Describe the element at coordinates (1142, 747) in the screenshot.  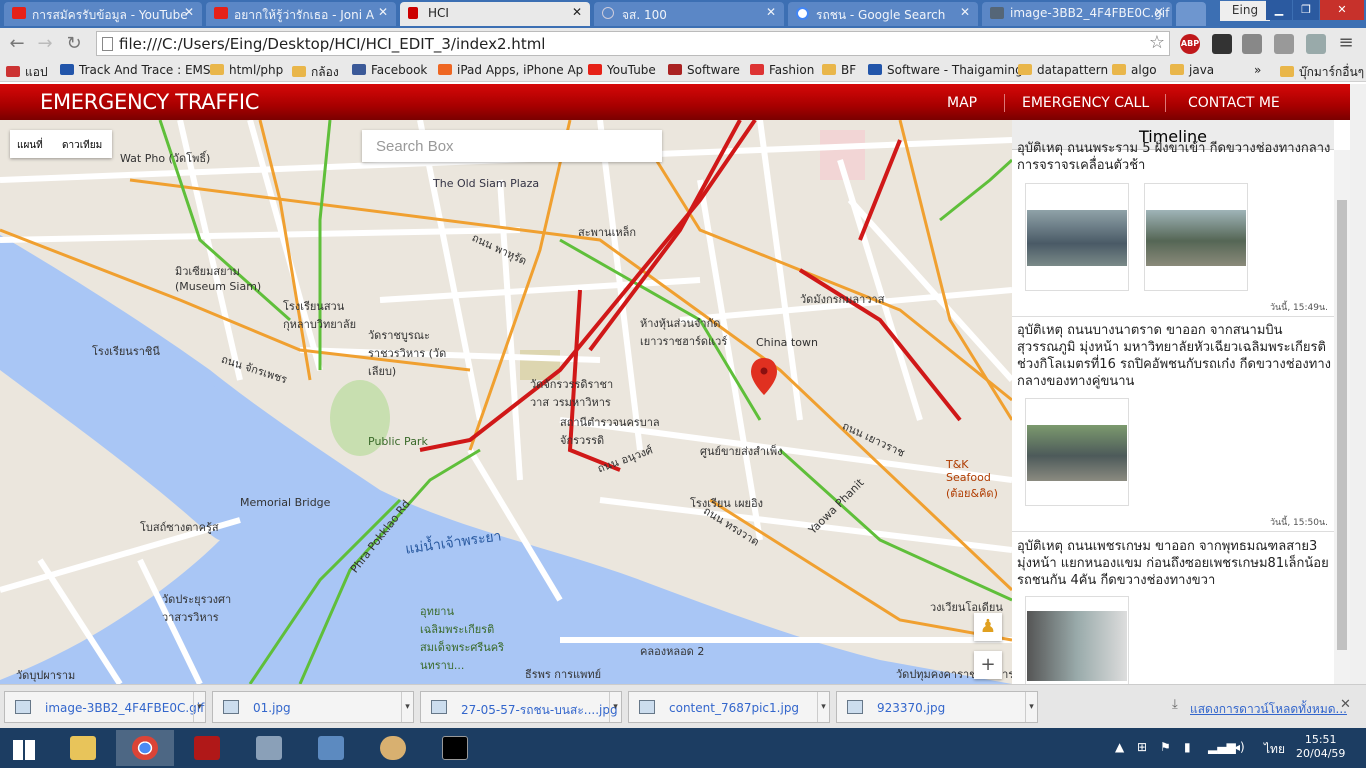
I see `windows-flag-icon: ⊞` at that location.